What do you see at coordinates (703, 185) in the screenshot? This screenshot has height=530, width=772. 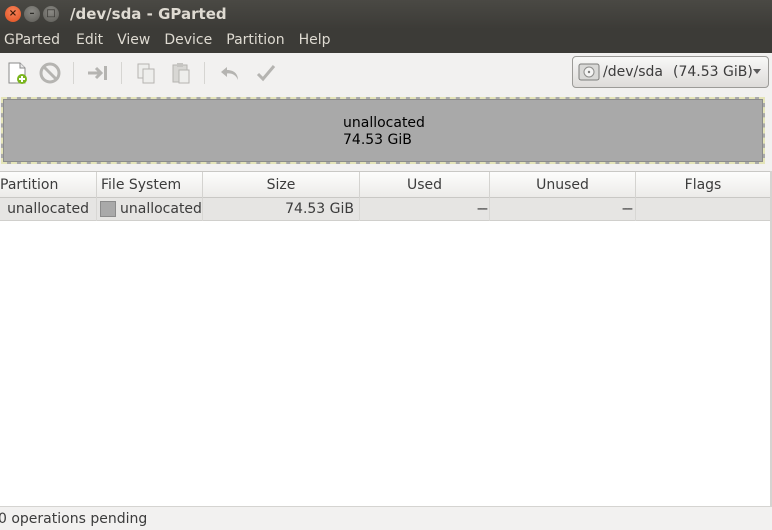 I see `column-header-flags: Flags` at bounding box center [703, 185].